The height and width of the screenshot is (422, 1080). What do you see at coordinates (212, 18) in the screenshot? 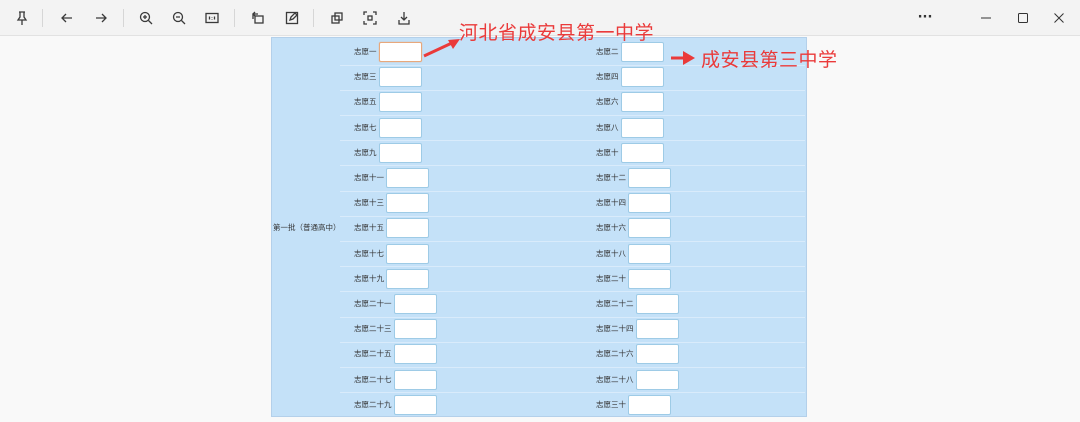
I see `actual-size-icon` at bounding box center [212, 18].